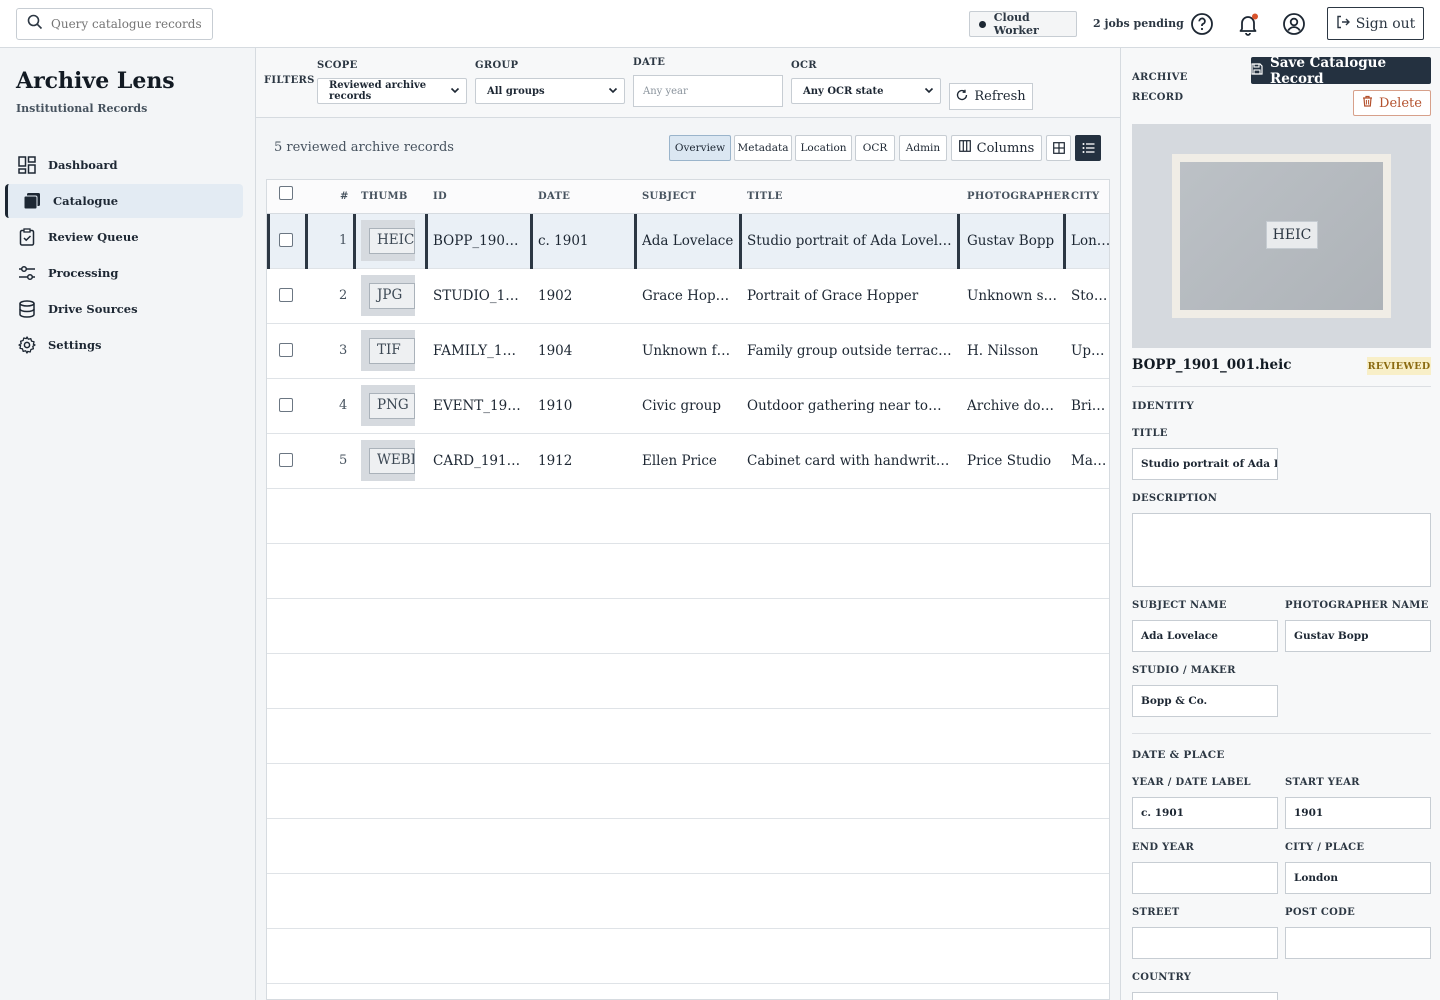  I want to click on save-record-button: Save Catalogue Record, so click(1341, 71).